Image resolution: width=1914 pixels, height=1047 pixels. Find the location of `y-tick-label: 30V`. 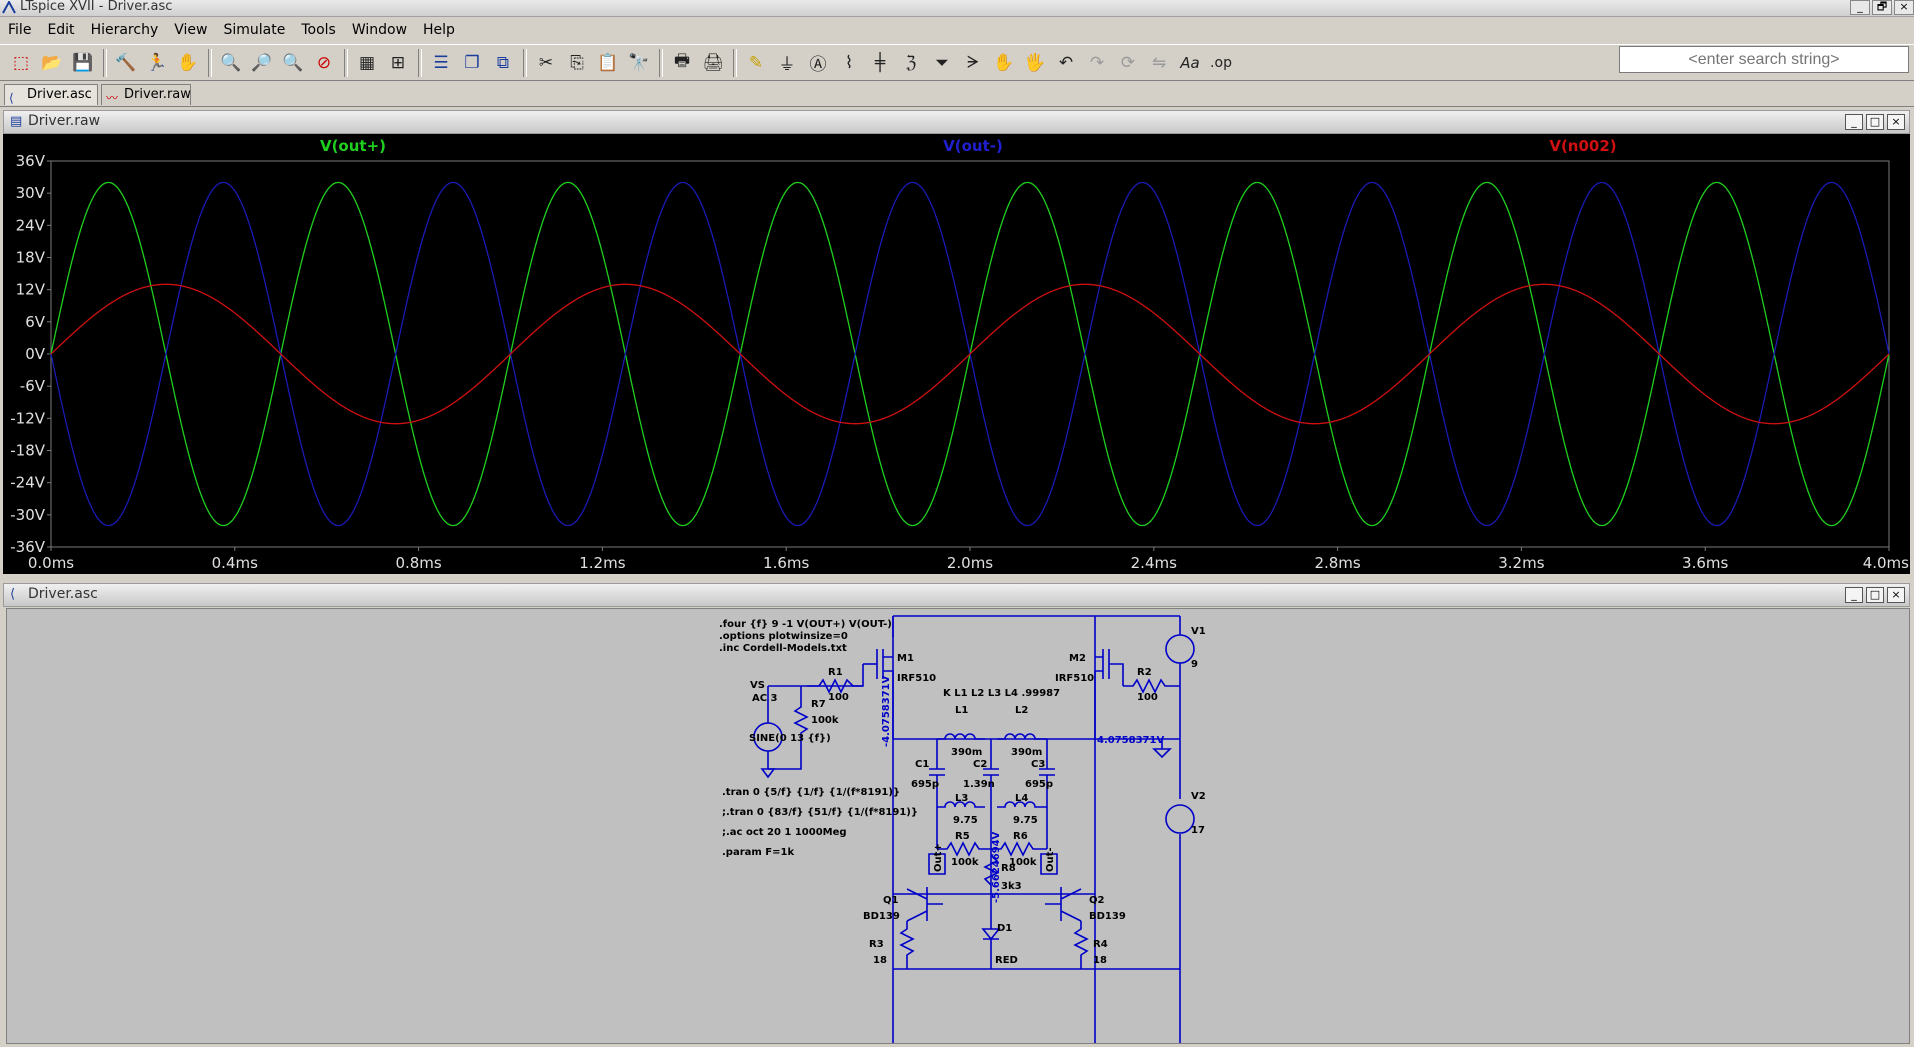

y-tick-label: 30V is located at coordinates (31, 193).